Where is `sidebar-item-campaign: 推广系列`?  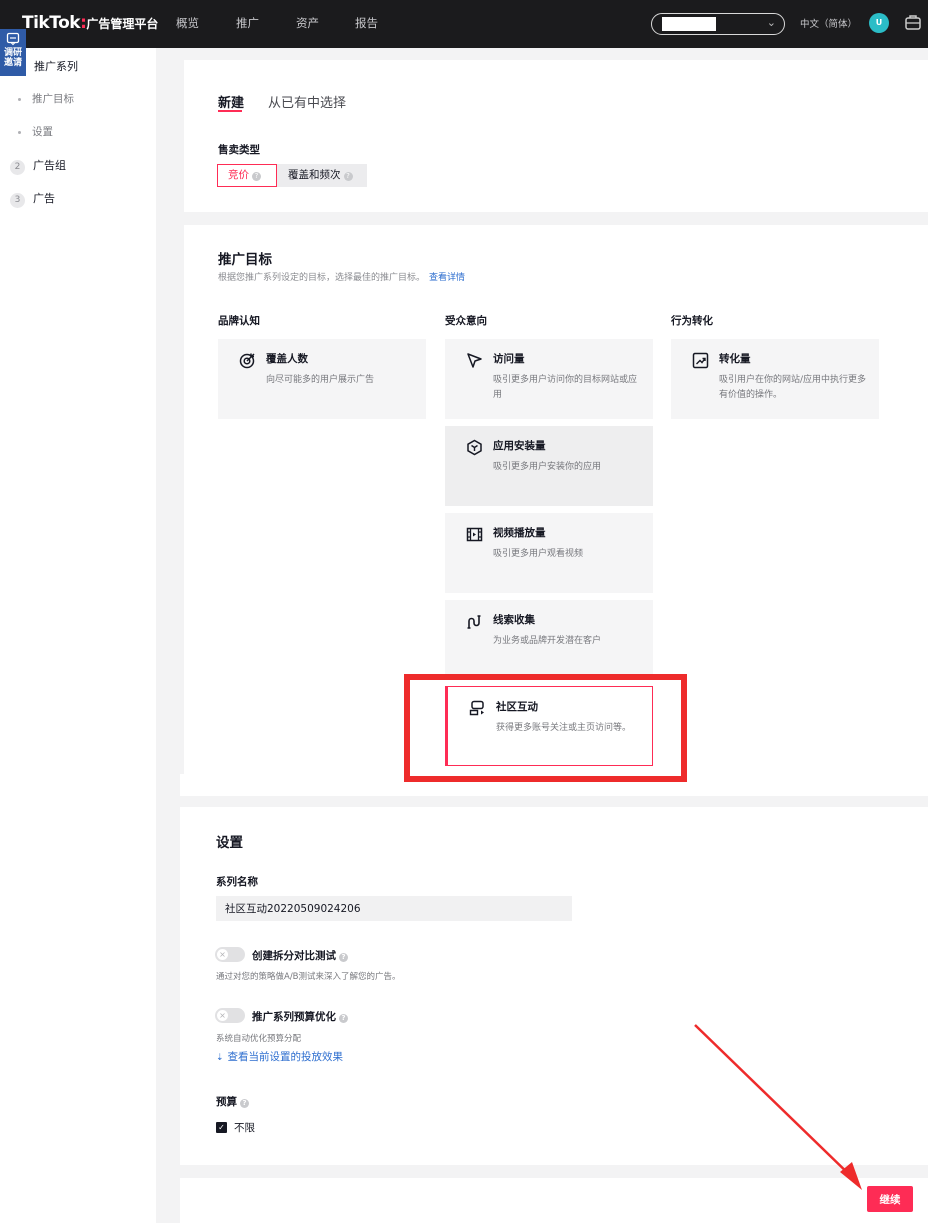 sidebar-item-campaign: 推广系列 is located at coordinates (56, 66).